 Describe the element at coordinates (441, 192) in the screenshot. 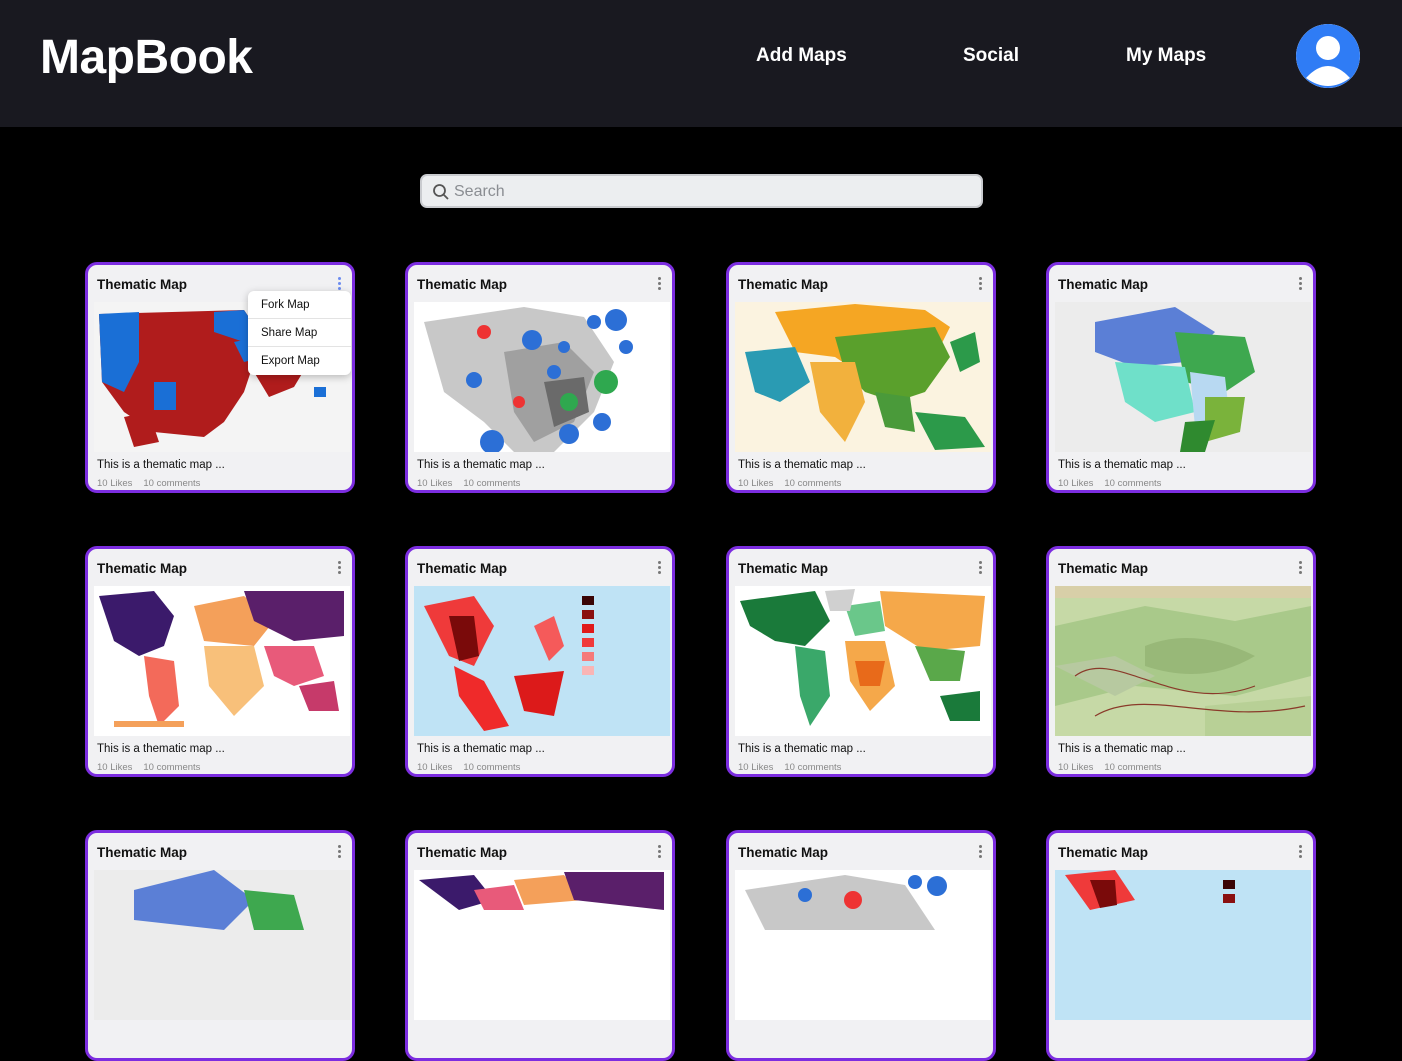

I see `search-icon` at that location.